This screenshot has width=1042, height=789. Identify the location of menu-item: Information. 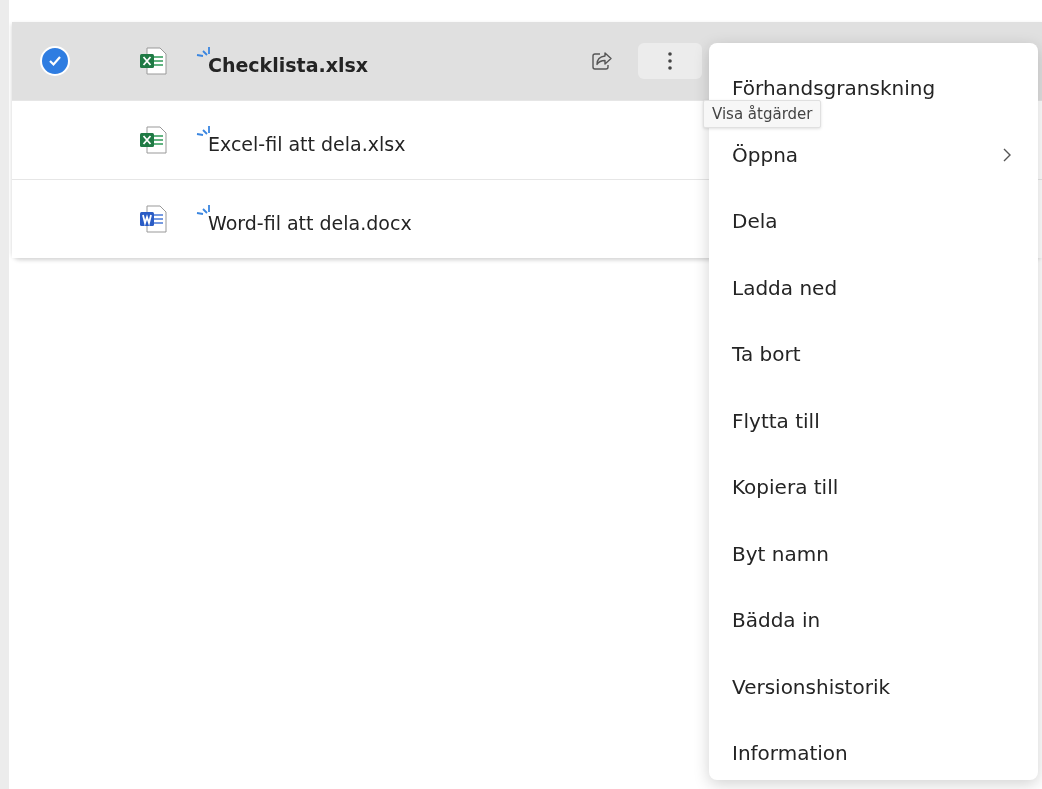
(790, 753).